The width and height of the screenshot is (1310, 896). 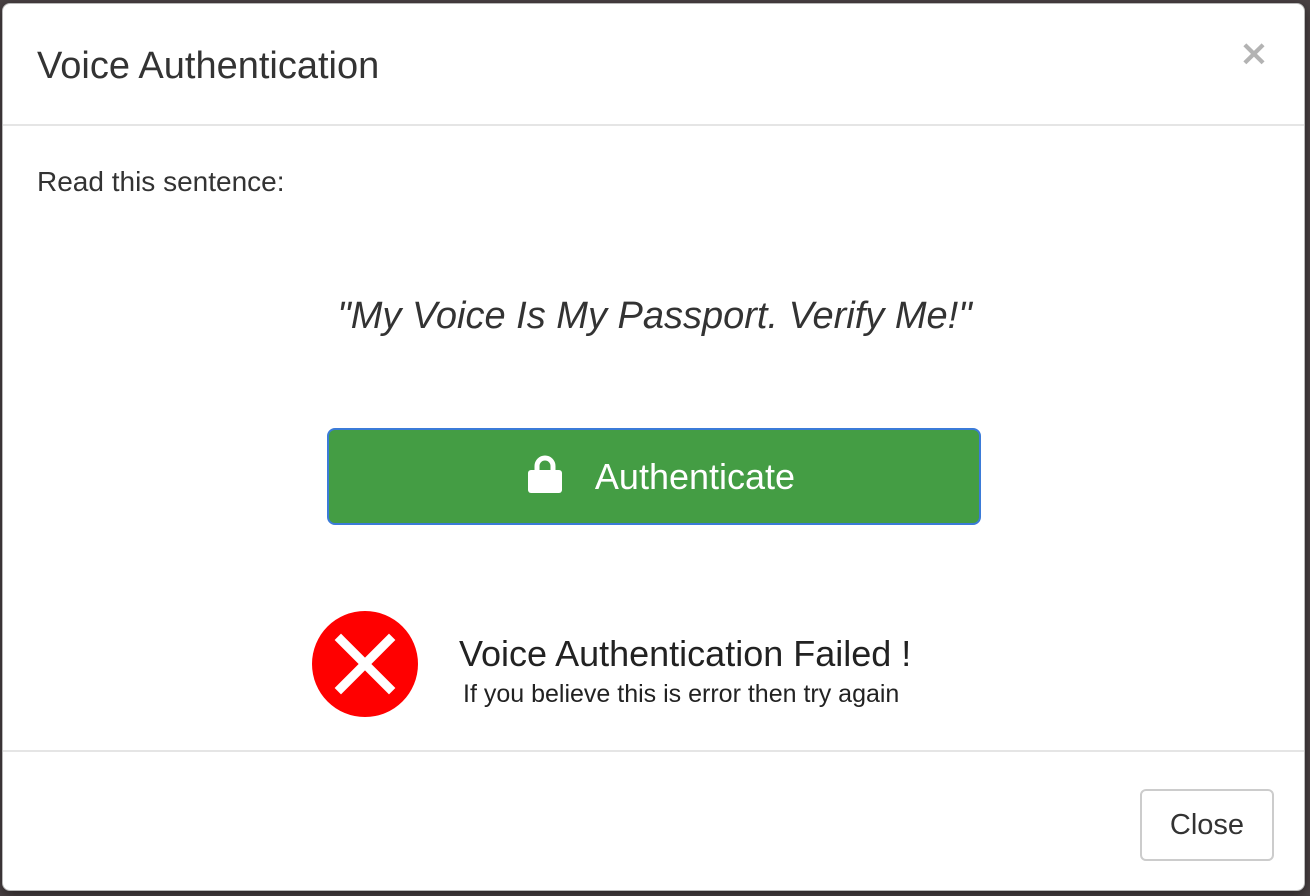 I want to click on prompt-label: Read this sentence:, so click(x=161, y=181).